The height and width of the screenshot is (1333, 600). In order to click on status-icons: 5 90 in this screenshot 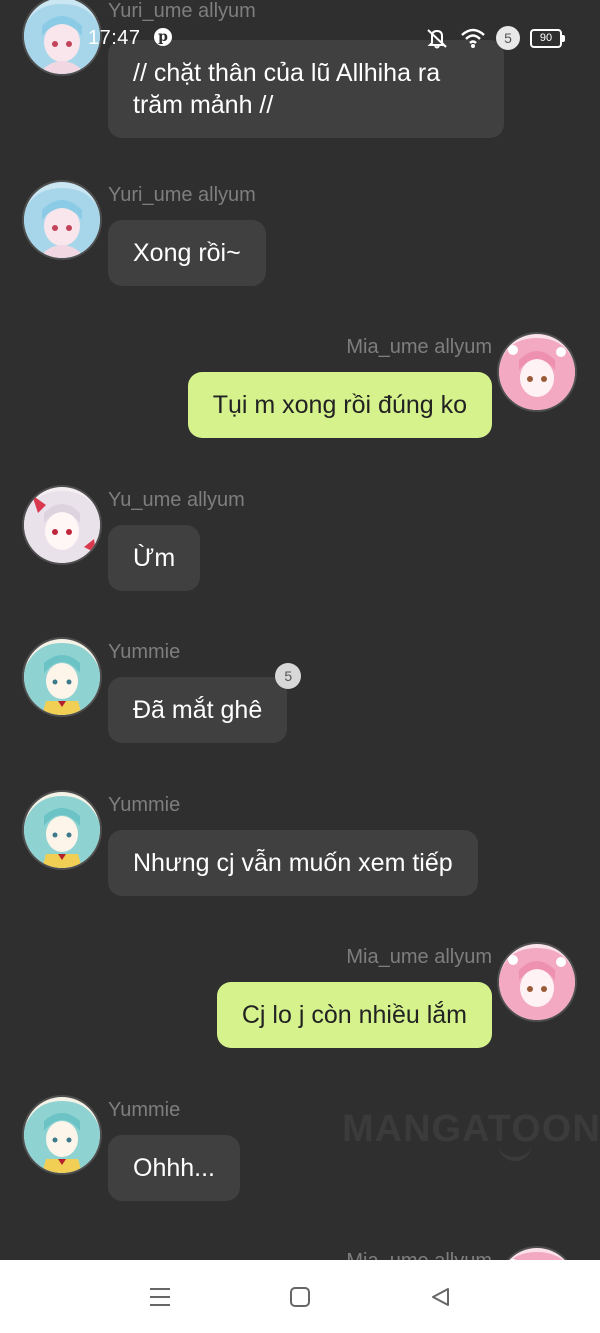, I will do `click(494, 38)`.